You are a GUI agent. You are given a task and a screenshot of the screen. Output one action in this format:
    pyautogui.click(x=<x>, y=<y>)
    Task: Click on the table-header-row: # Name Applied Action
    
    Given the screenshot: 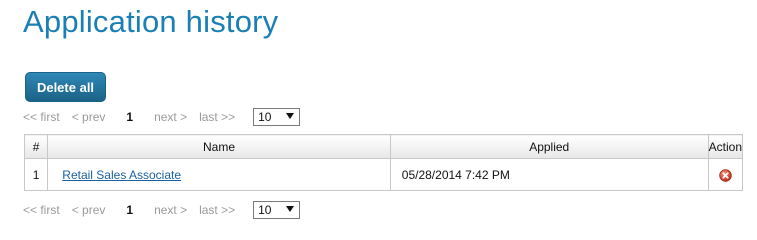 What is the action you would take?
    pyautogui.click(x=383, y=146)
    